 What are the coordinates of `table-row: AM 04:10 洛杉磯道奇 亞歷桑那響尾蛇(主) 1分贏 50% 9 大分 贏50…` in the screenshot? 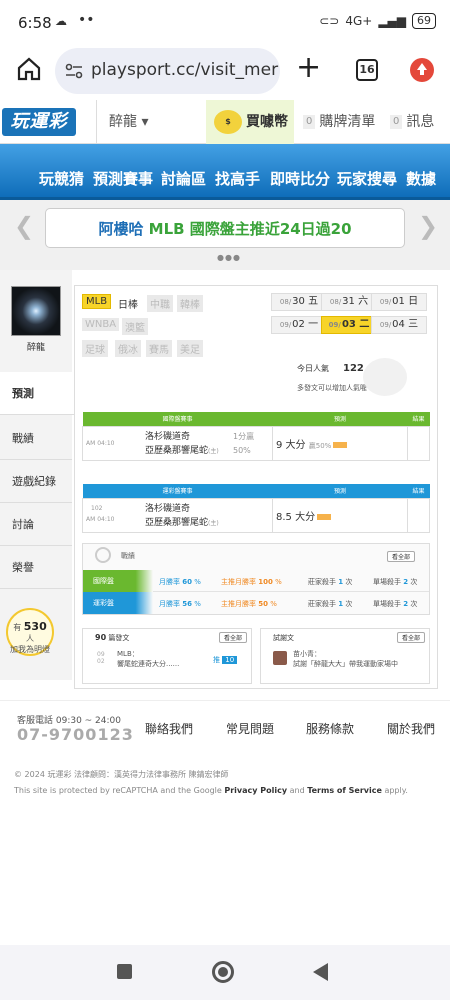 It's located at (256, 443).